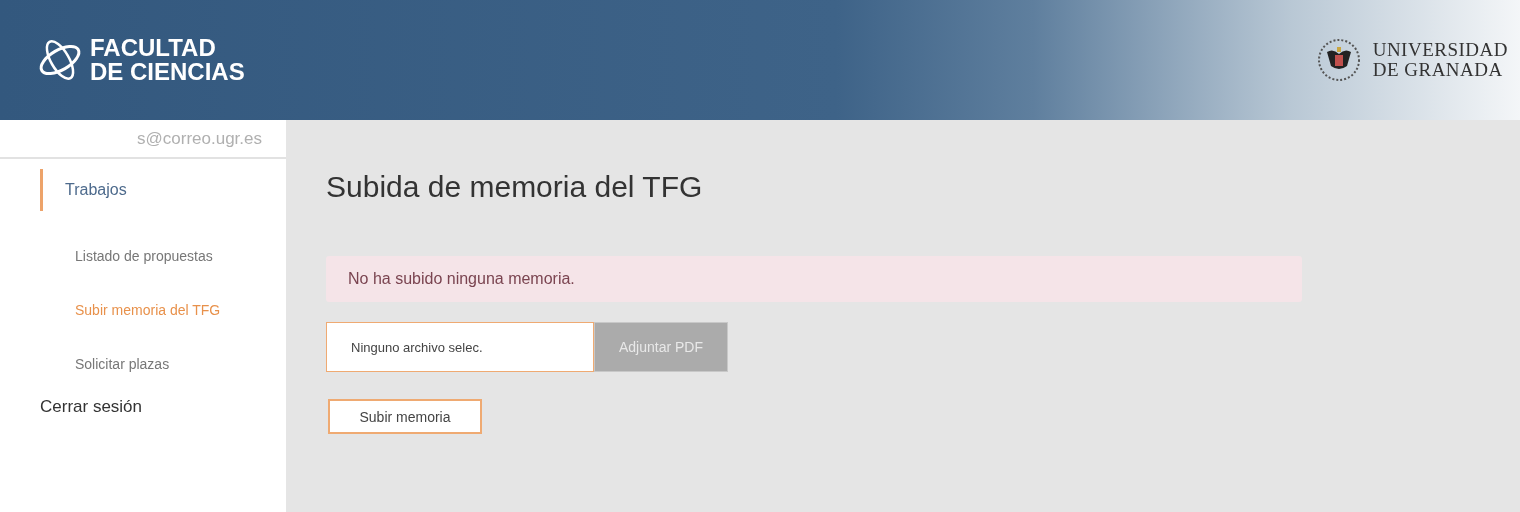 This screenshot has width=1520, height=512. I want to click on nav-link: Solicitar plazas, so click(180, 364).